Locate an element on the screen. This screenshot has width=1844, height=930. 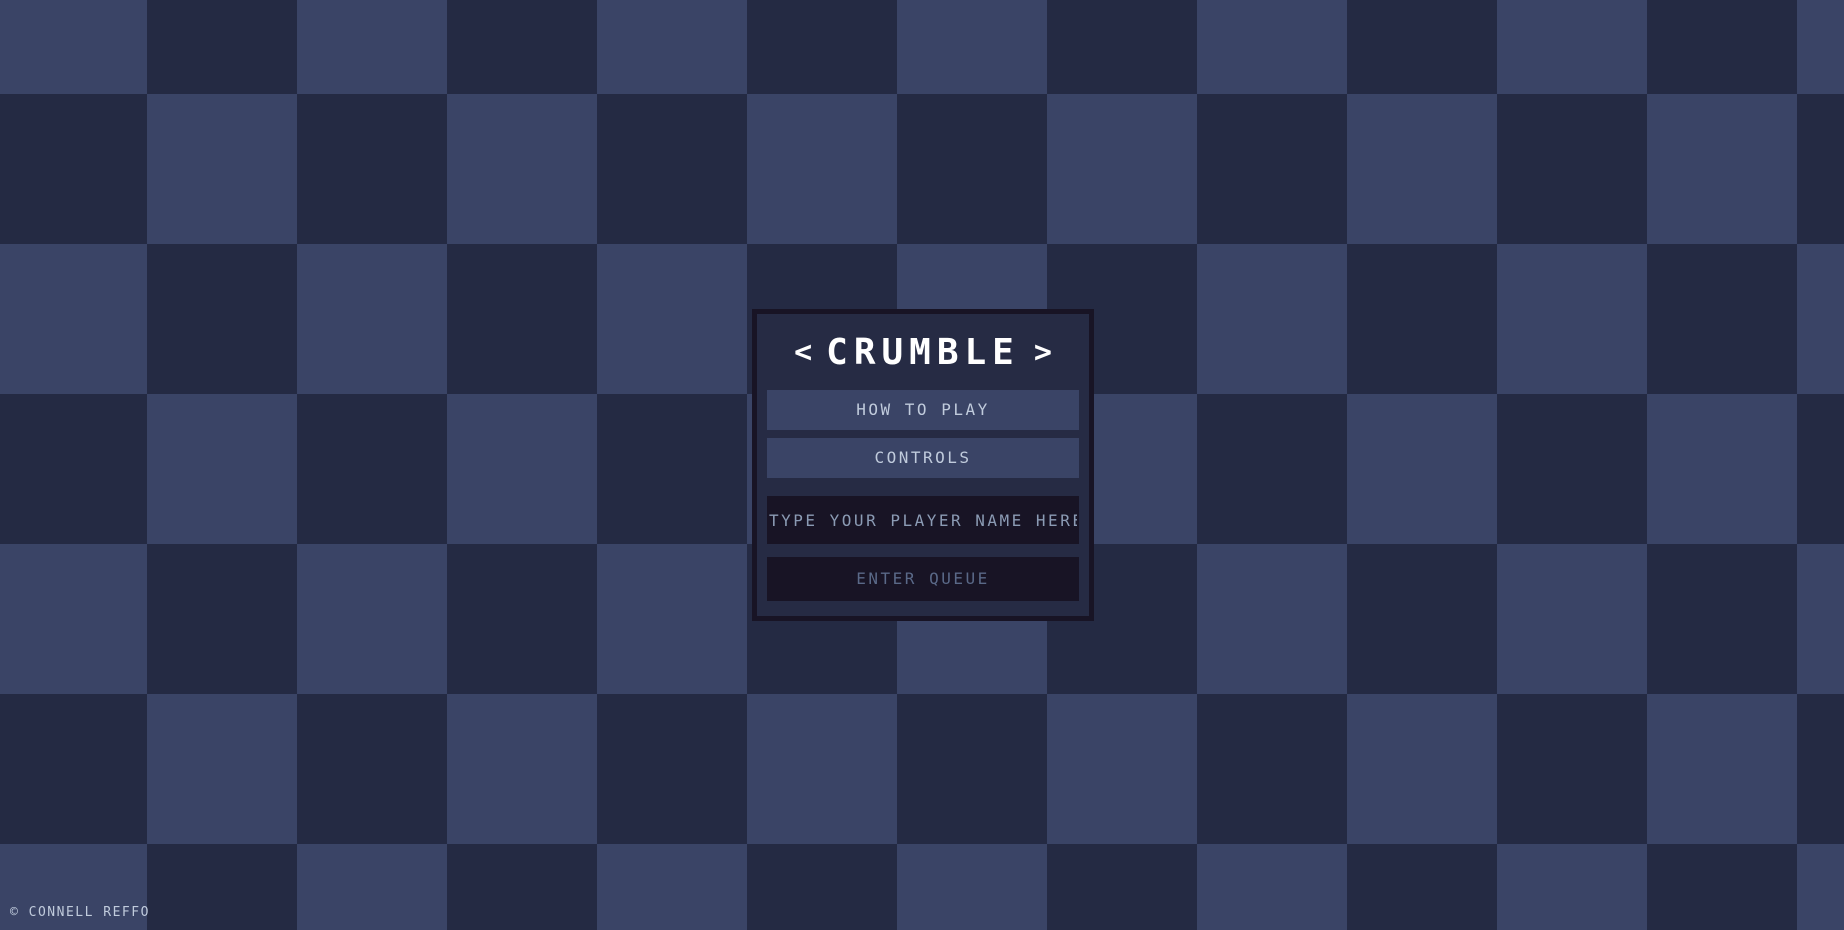
player-name-input is located at coordinates (923, 520).